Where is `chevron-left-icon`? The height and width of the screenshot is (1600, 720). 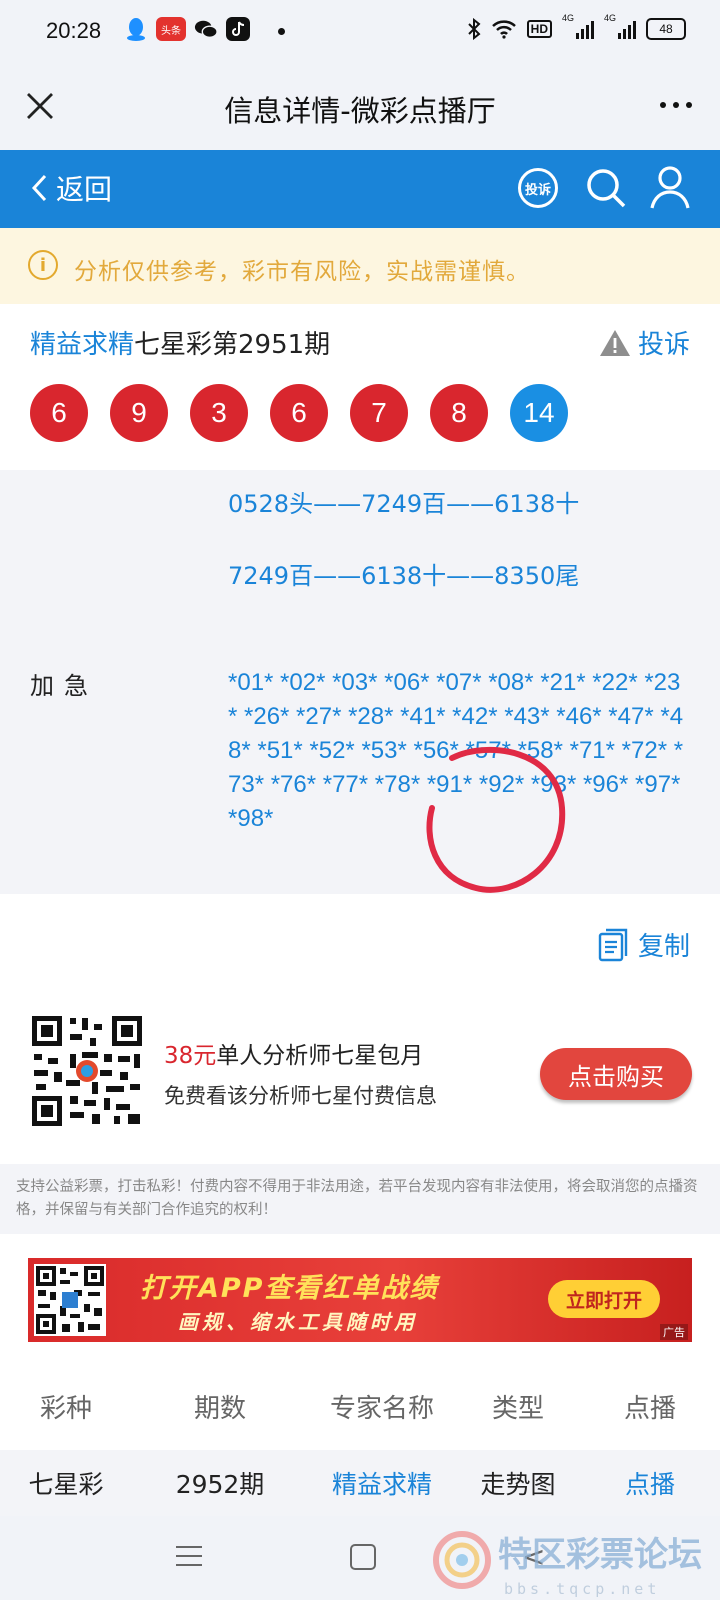
chevron-left-icon is located at coordinates (39, 188).